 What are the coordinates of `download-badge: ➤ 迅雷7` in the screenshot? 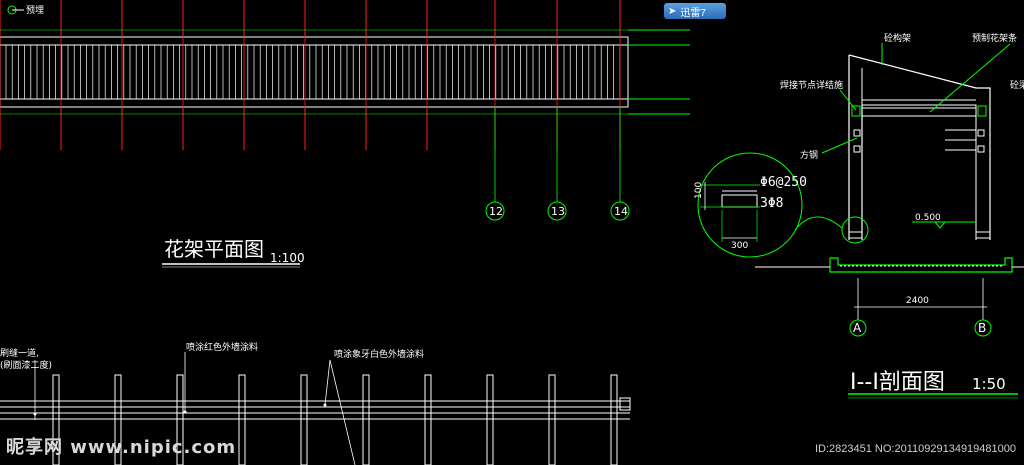 It's located at (695, 11).